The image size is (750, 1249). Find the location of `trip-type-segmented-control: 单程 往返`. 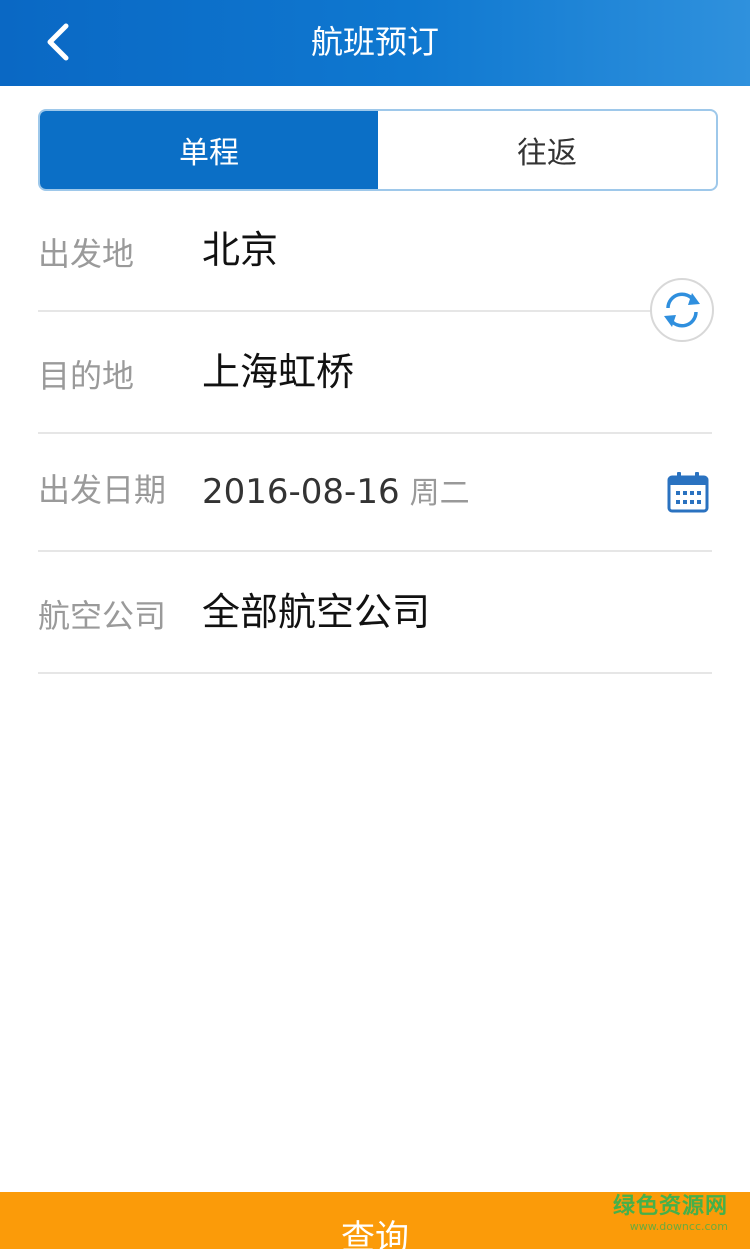

trip-type-segmented-control: 单程 往返 is located at coordinates (378, 150).